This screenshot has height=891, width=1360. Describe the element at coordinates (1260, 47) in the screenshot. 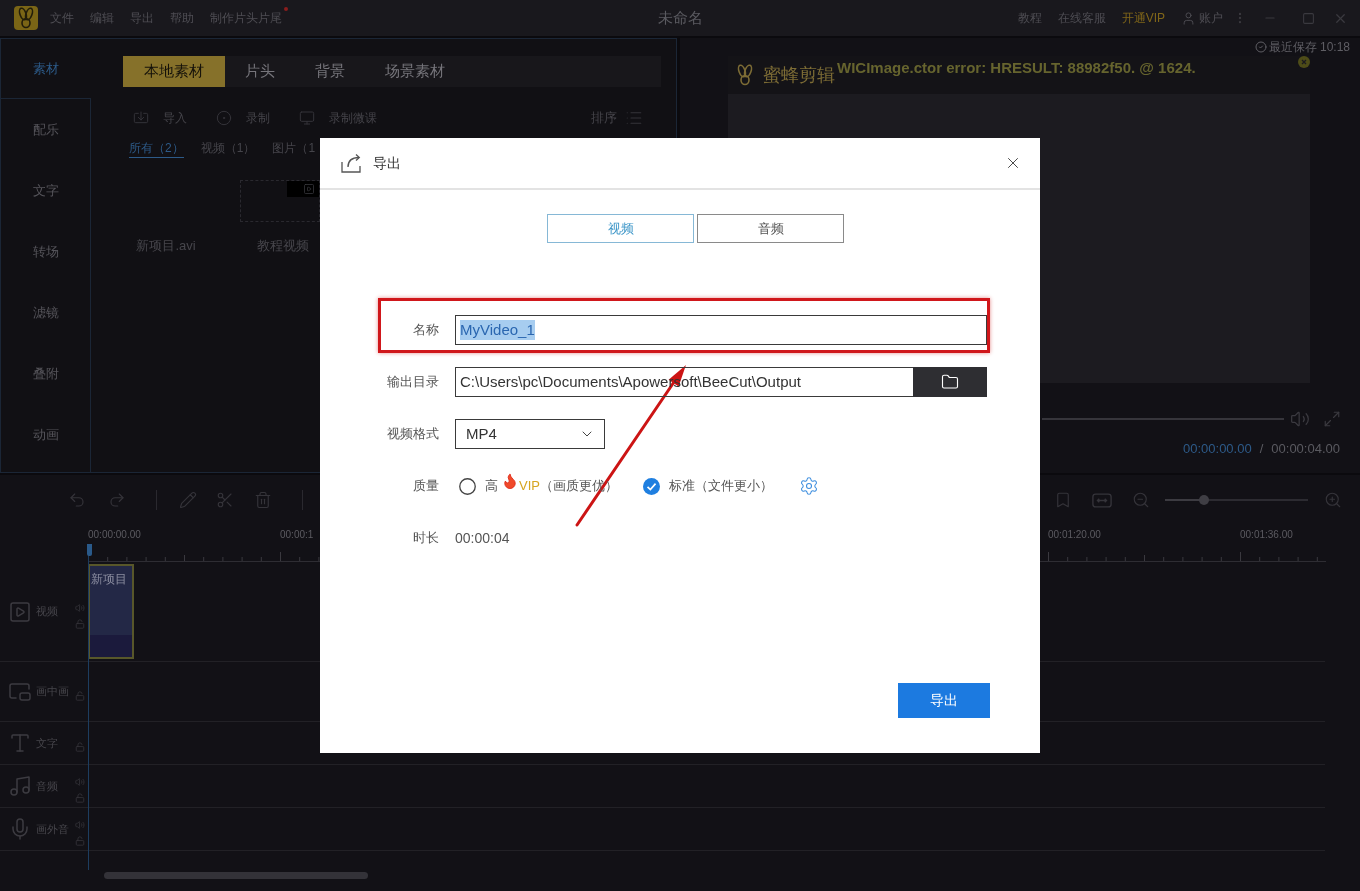

I see `saved-check-icon` at that location.